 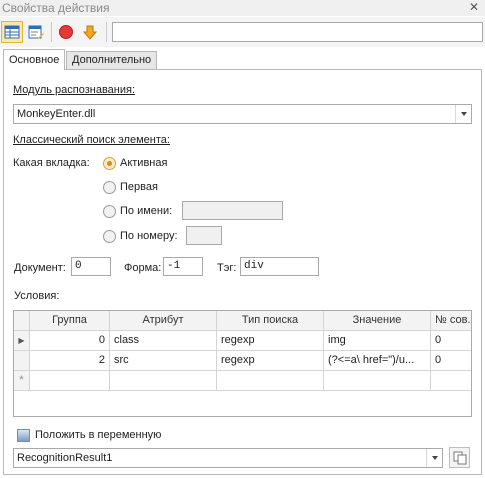 What do you see at coordinates (70, 381) in the screenshot?
I see `cell-group` at bounding box center [70, 381].